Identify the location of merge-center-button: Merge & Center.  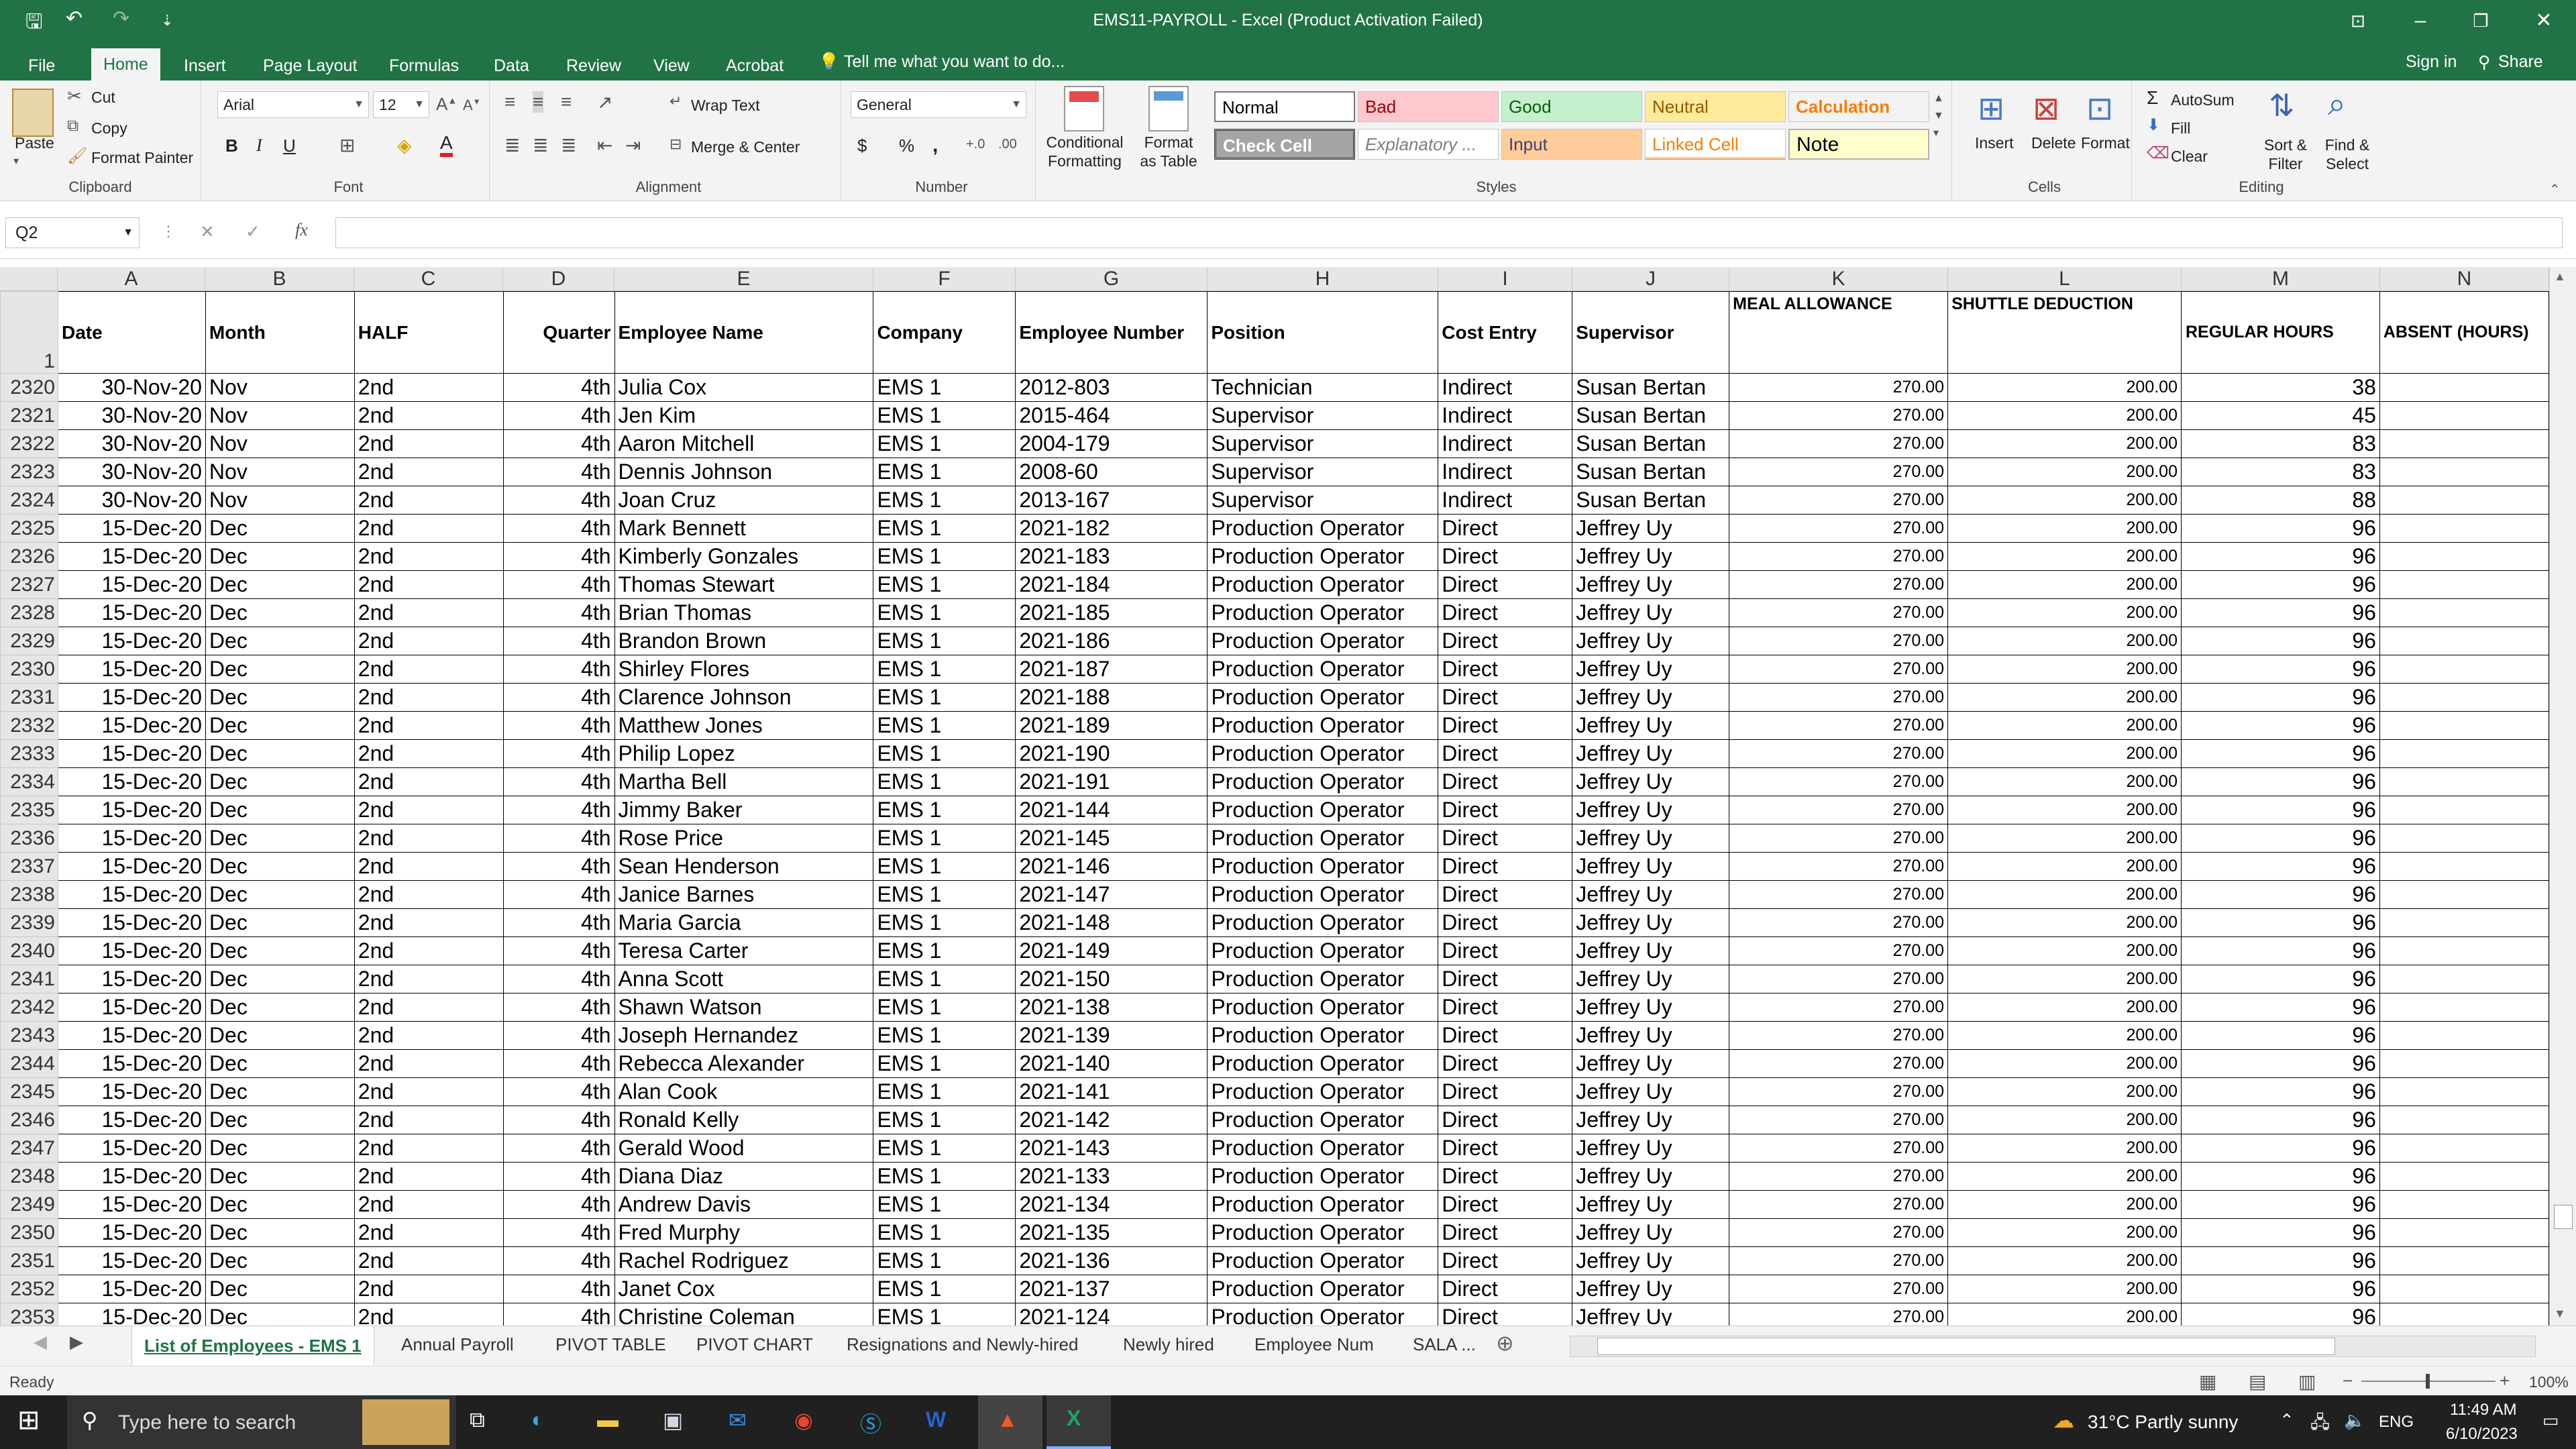
(745, 147).